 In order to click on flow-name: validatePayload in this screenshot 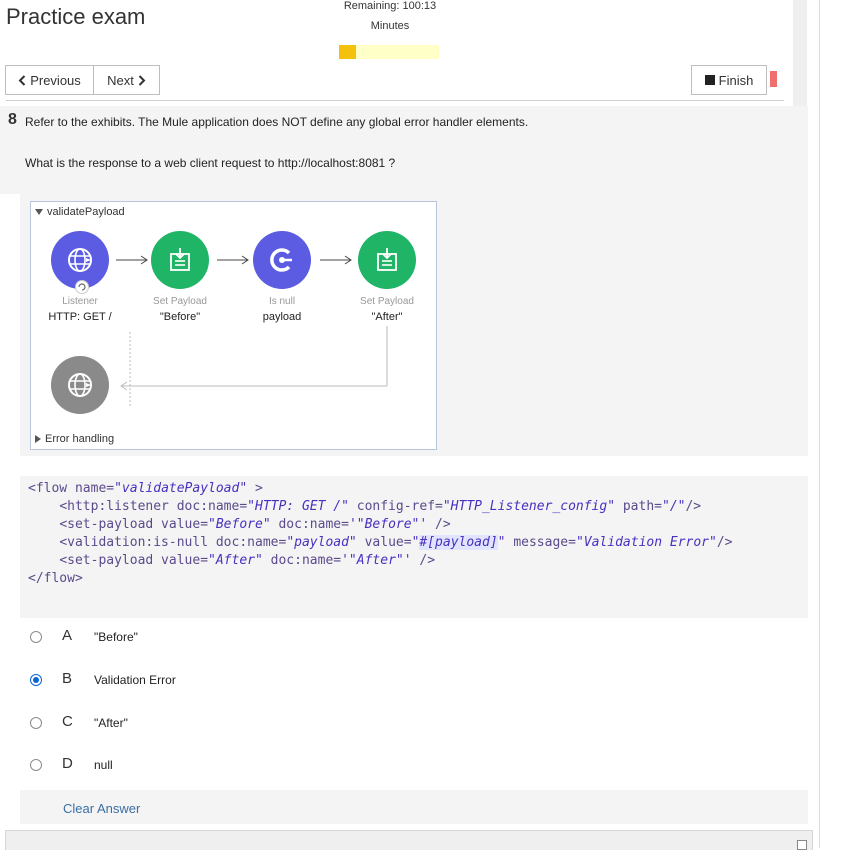, I will do `click(86, 212)`.